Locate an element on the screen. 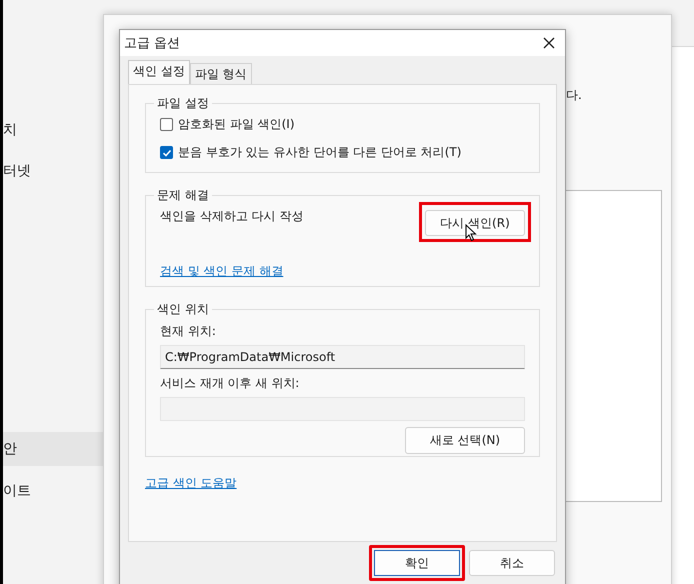 The width and height of the screenshot is (694, 584). sidebar-item: 치 is located at coordinates (53, 130).